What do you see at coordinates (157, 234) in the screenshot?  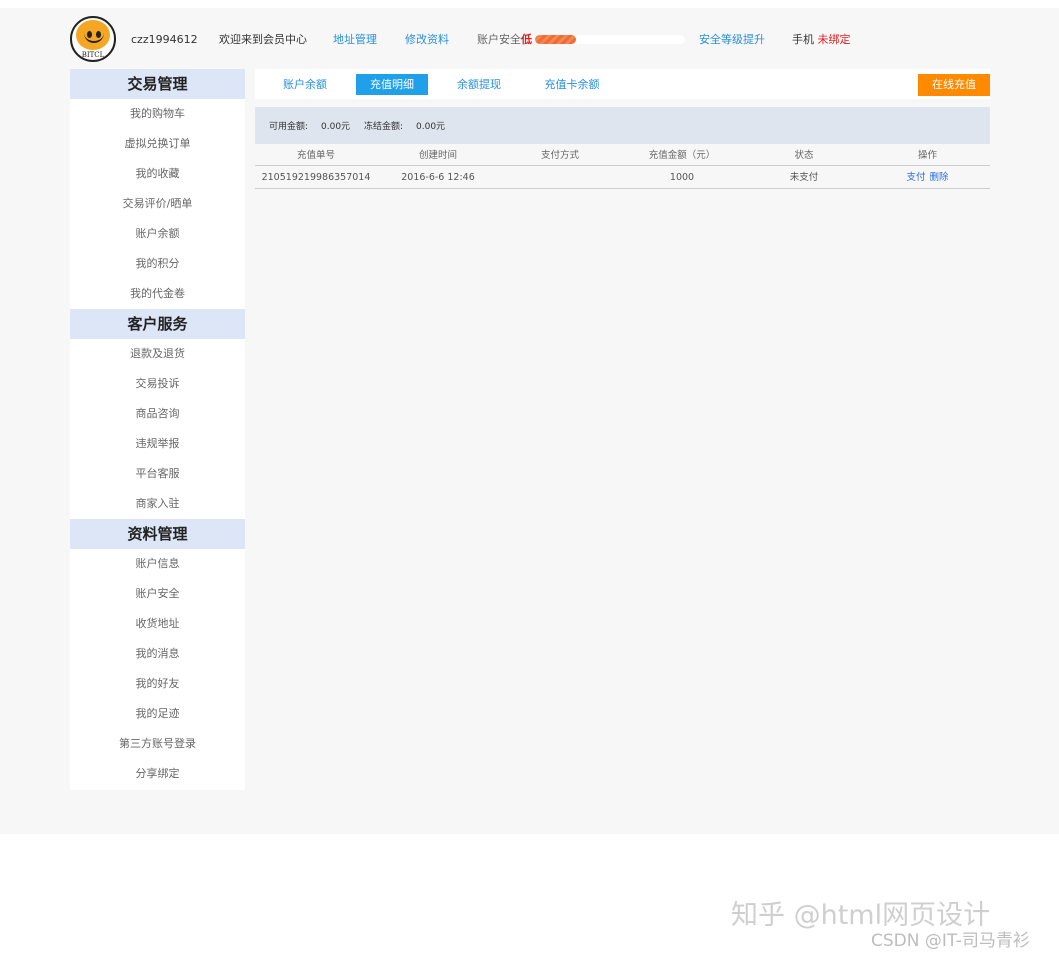 I see `sidebar-item-balance: 账户余额` at bounding box center [157, 234].